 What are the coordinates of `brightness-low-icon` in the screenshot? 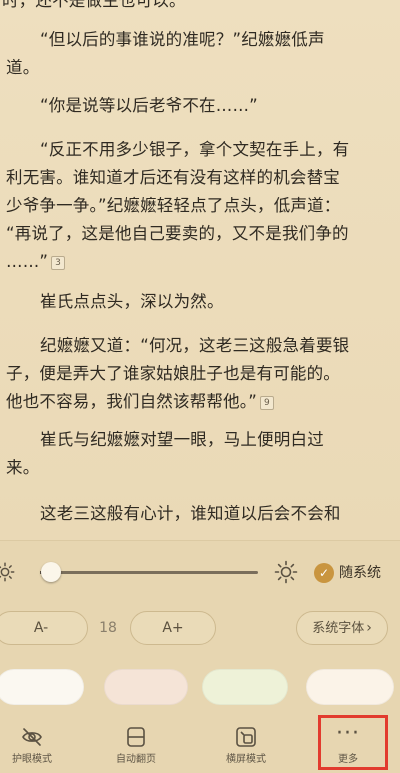 It's located at (8, 572).